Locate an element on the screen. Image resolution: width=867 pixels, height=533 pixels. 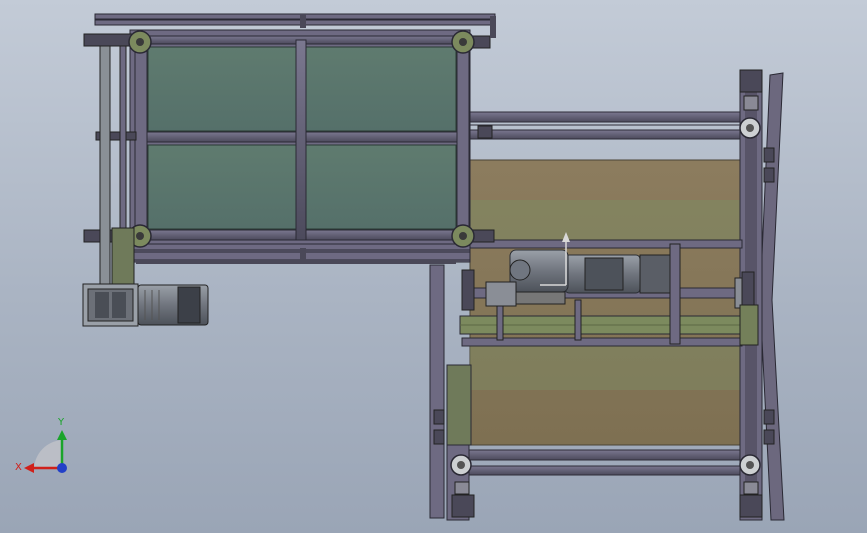
panel-bottom-left is located at coordinates (222, 187).